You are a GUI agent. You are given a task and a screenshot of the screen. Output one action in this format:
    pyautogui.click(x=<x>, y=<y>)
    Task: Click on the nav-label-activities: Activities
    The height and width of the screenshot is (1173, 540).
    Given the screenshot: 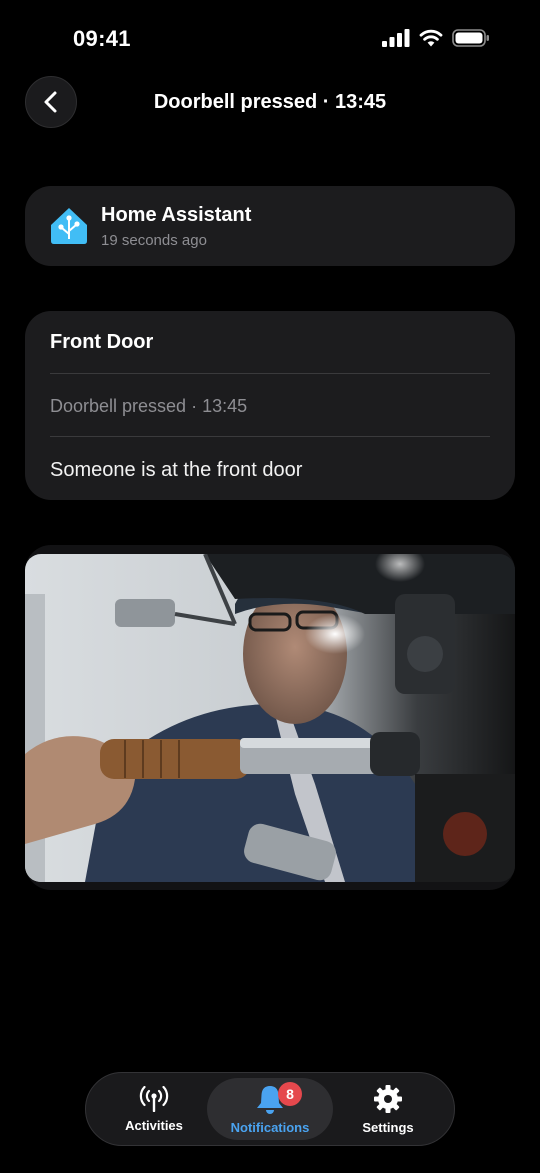 What is the action you would take?
    pyautogui.click(x=154, y=1125)
    